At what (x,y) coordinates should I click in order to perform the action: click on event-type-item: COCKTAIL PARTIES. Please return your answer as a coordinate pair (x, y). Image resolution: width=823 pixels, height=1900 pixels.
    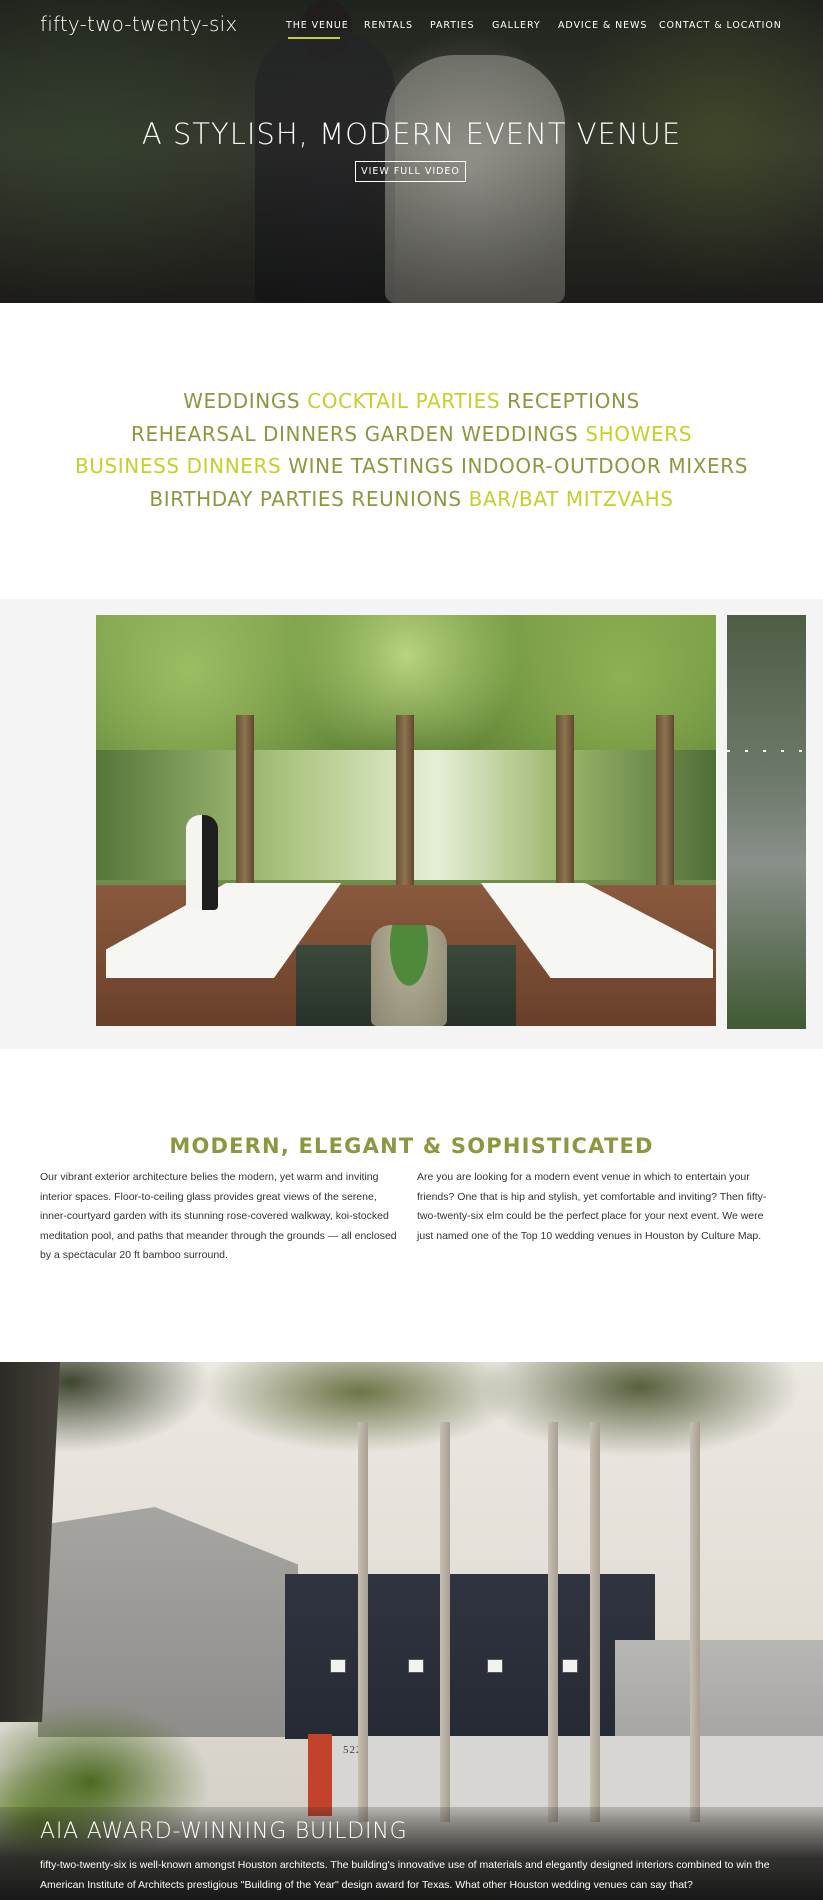
    Looking at the image, I should click on (404, 401).